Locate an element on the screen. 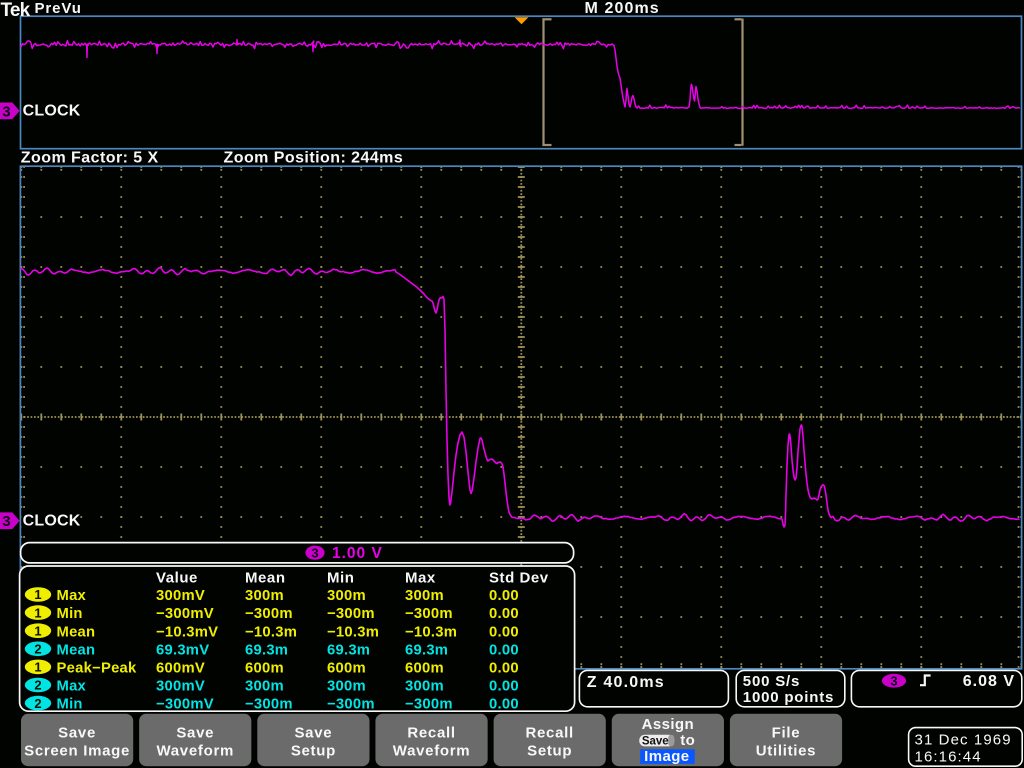 The image size is (1024, 768). svg-text: −10.3mV is located at coordinates (187, 632).